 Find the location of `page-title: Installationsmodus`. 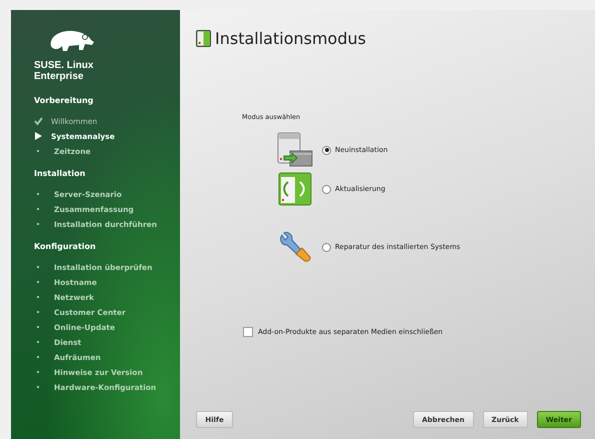

page-title: Installationsmodus is located at coordinates (290, 38).